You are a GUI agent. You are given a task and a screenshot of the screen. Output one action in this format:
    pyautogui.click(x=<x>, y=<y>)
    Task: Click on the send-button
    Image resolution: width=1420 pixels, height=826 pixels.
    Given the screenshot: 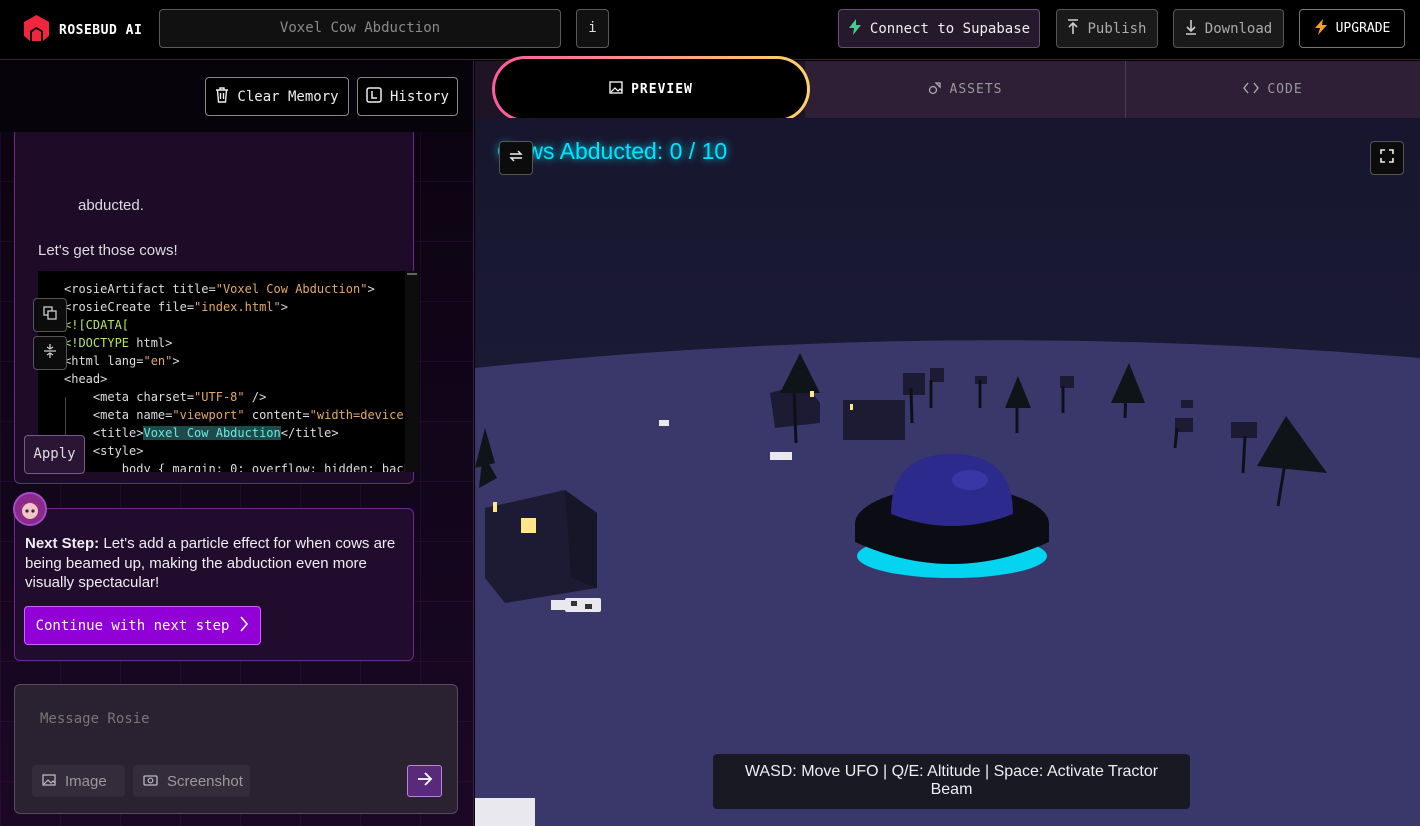 What is the action you would take?
    pyautogui.click(x=424, y=781)
    